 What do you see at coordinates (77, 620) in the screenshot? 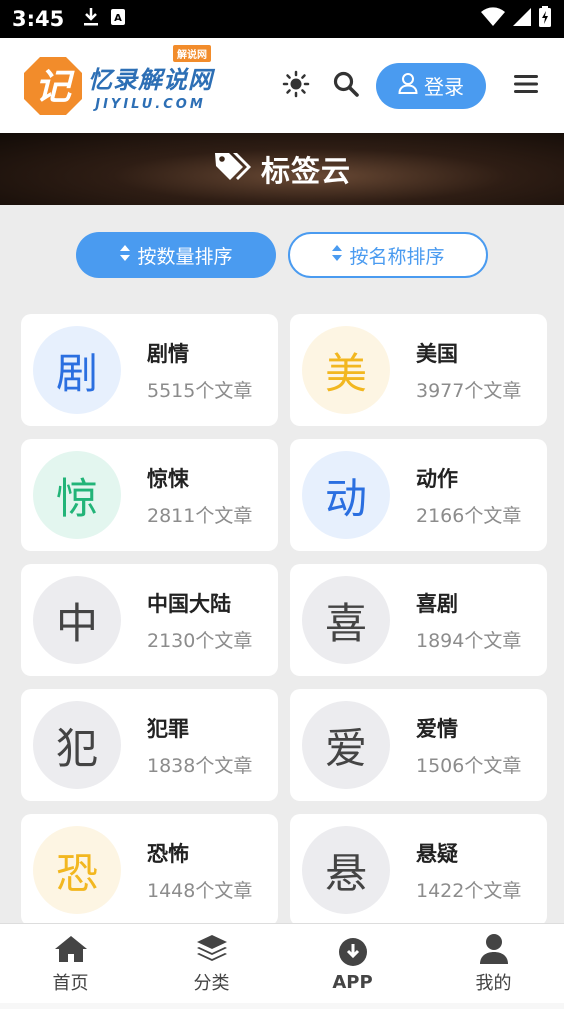
I see `tag-avatar: 中` at bounding box center [77, 620].